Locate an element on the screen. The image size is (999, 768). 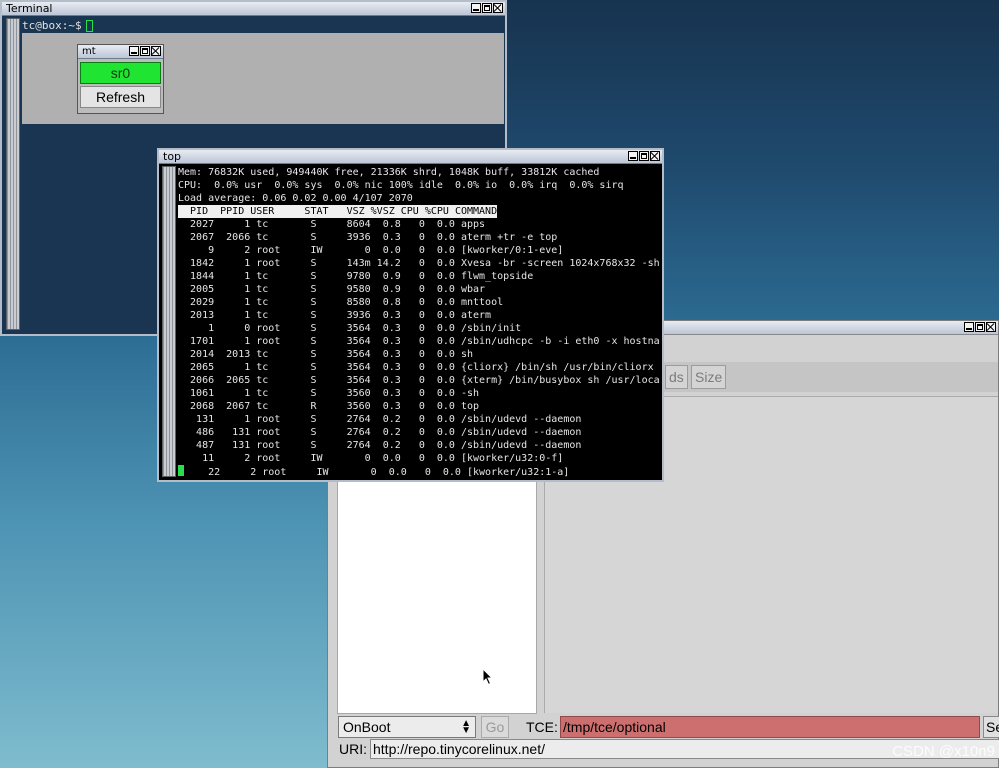
tce-label: TCE: is located at coordinates (542, 727).